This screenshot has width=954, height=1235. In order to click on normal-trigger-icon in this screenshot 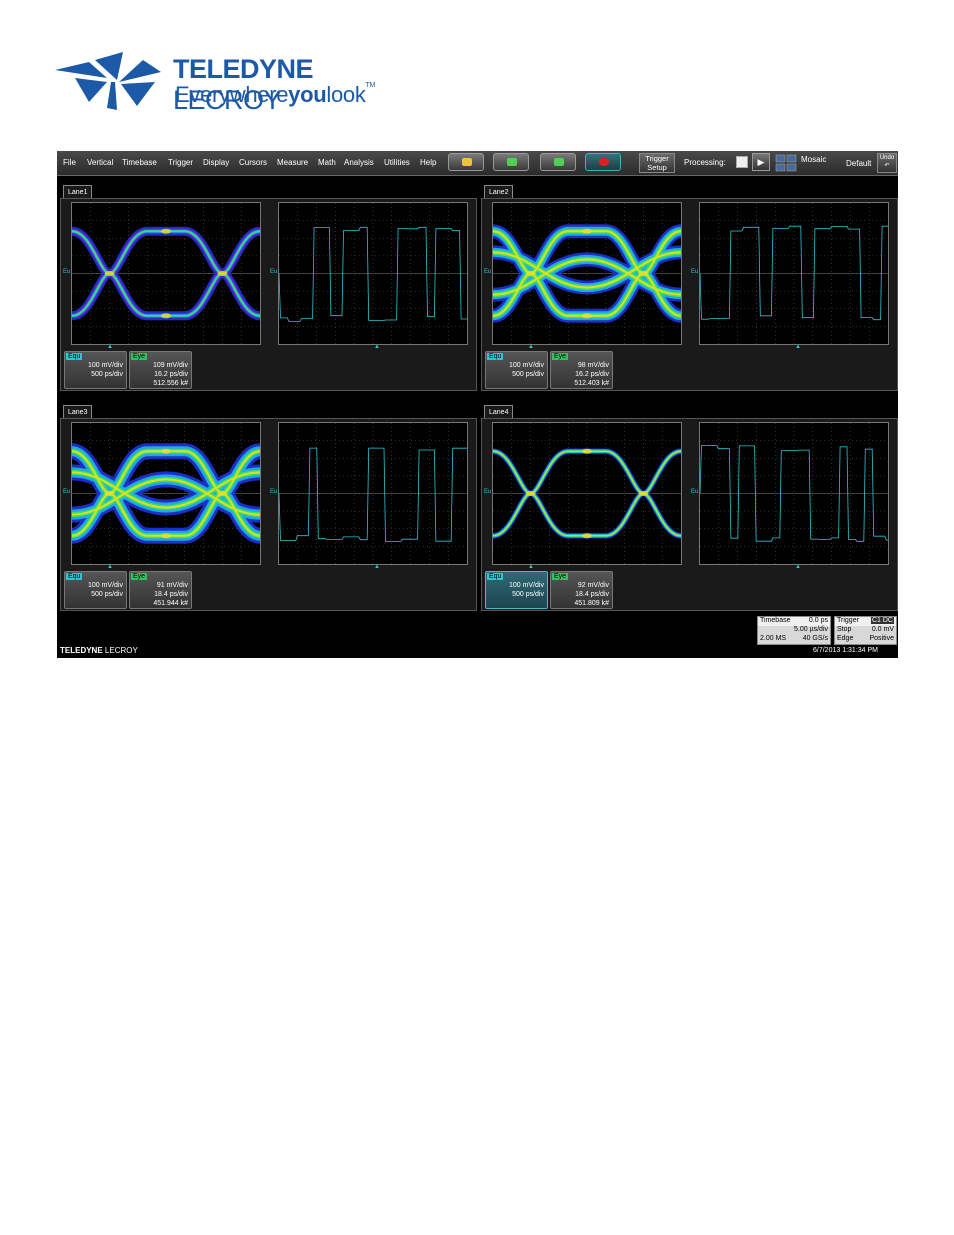, I will do `click(512, 162)`.